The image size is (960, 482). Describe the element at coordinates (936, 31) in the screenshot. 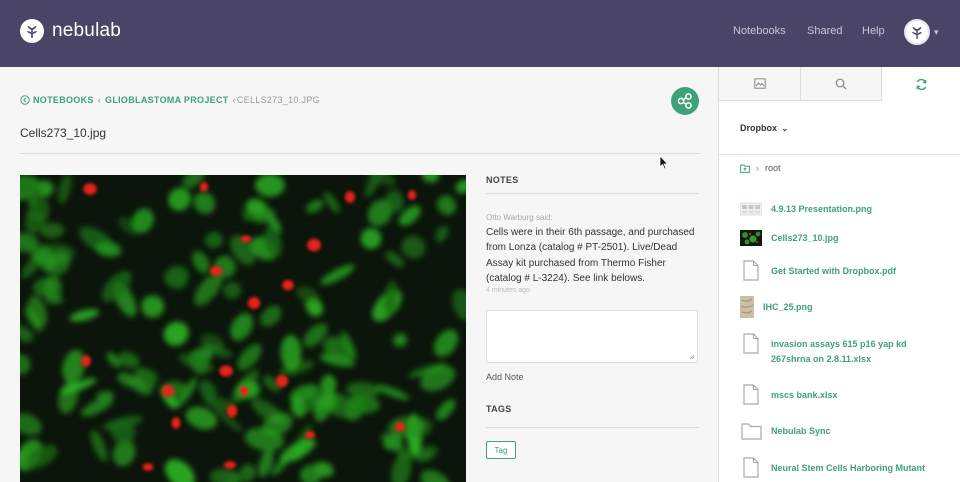

I see `chevron-down-icon: ▾` at that location.